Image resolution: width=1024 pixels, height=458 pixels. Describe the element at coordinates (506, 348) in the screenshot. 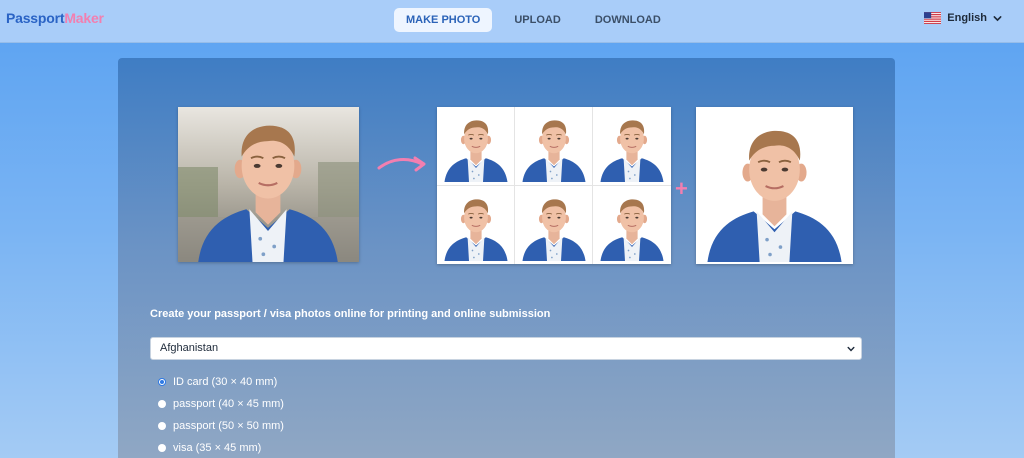

I see `country-select: Afghanistan` at that location.